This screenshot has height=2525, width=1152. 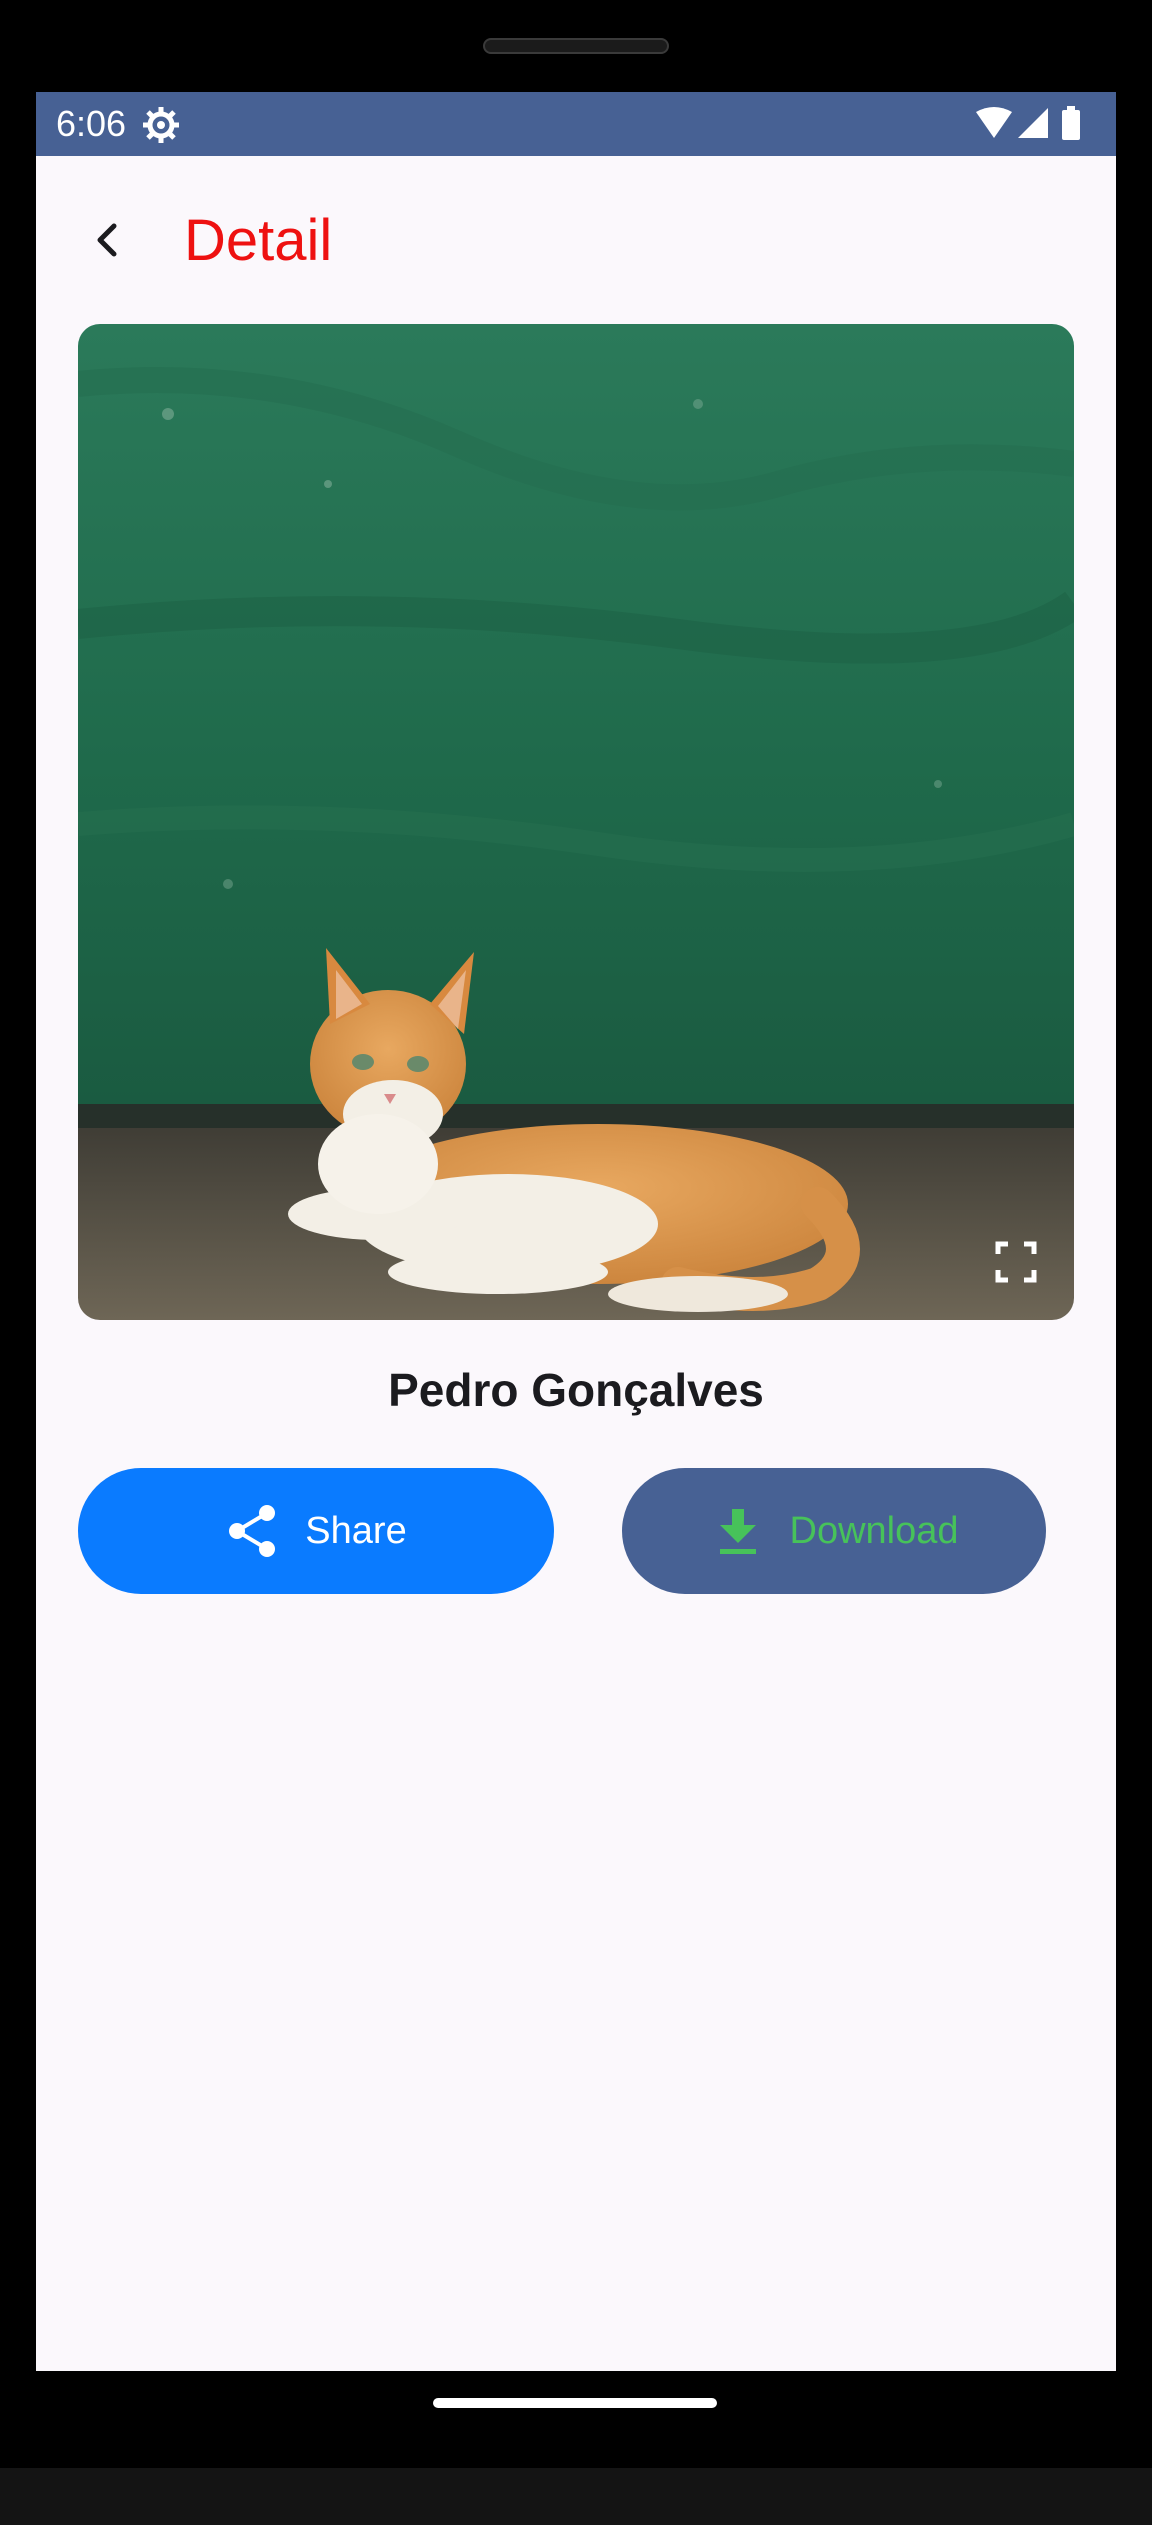 What do you see at coordinates (576, 46) in the screenshot?
I see `earpiece-speaker` at bounding box center [576, 46].